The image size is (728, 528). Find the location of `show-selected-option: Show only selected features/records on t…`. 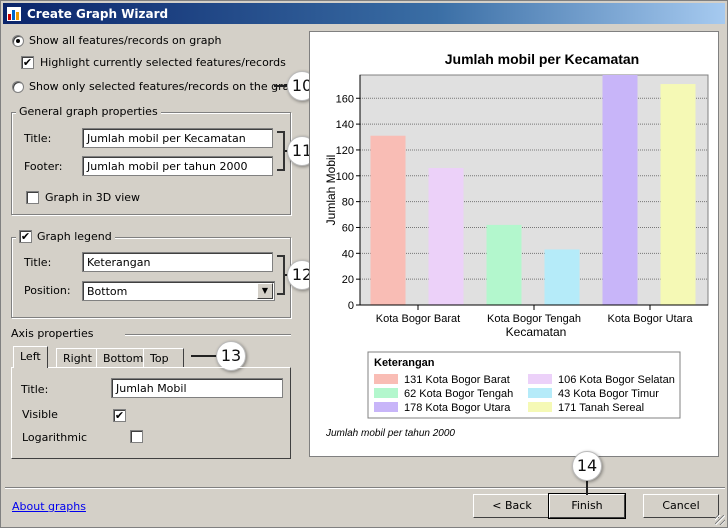

show-selected-option: Show only selected features/records on t… is located at coordinates (157, 86).